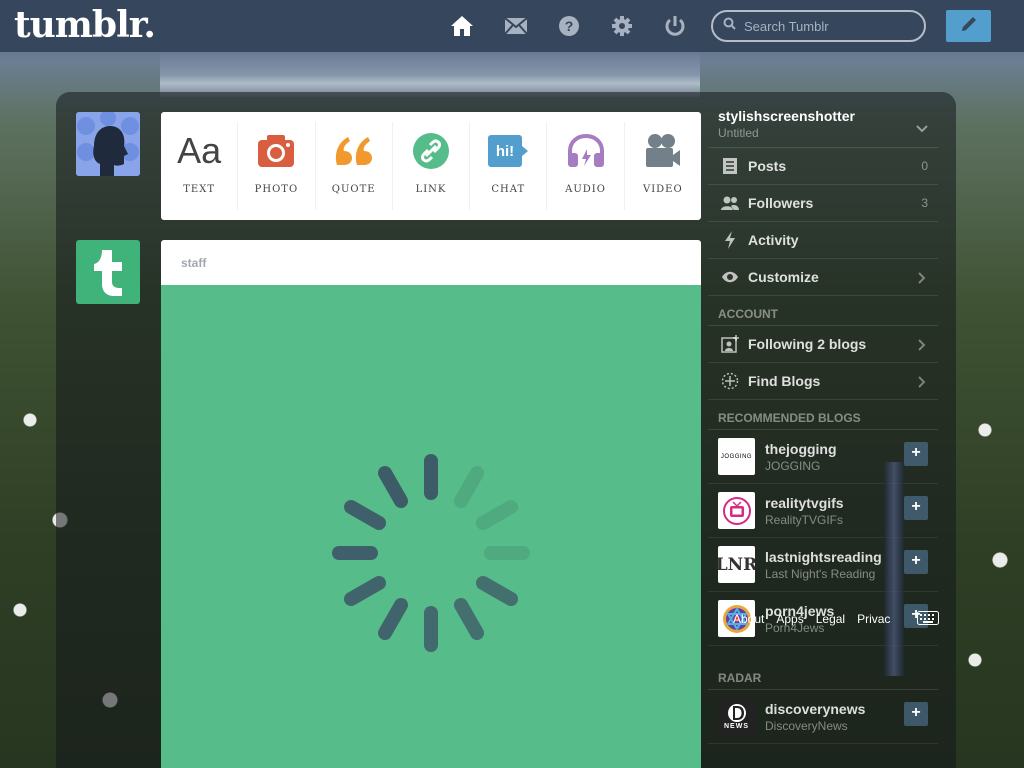 Image resolution: width=1024 pixels, height=768 pixels. What do you see at coordinates (748, 619) in the screenshot?
I see `footer-link-about: About` at bounding box center [748, 619].